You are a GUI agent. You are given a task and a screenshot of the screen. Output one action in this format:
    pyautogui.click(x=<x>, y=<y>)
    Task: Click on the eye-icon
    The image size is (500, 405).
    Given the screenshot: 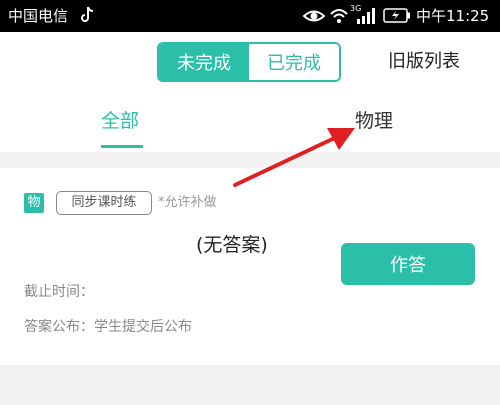 What is the action you would take?
    pyautogui.click(x=314, y=16)
    